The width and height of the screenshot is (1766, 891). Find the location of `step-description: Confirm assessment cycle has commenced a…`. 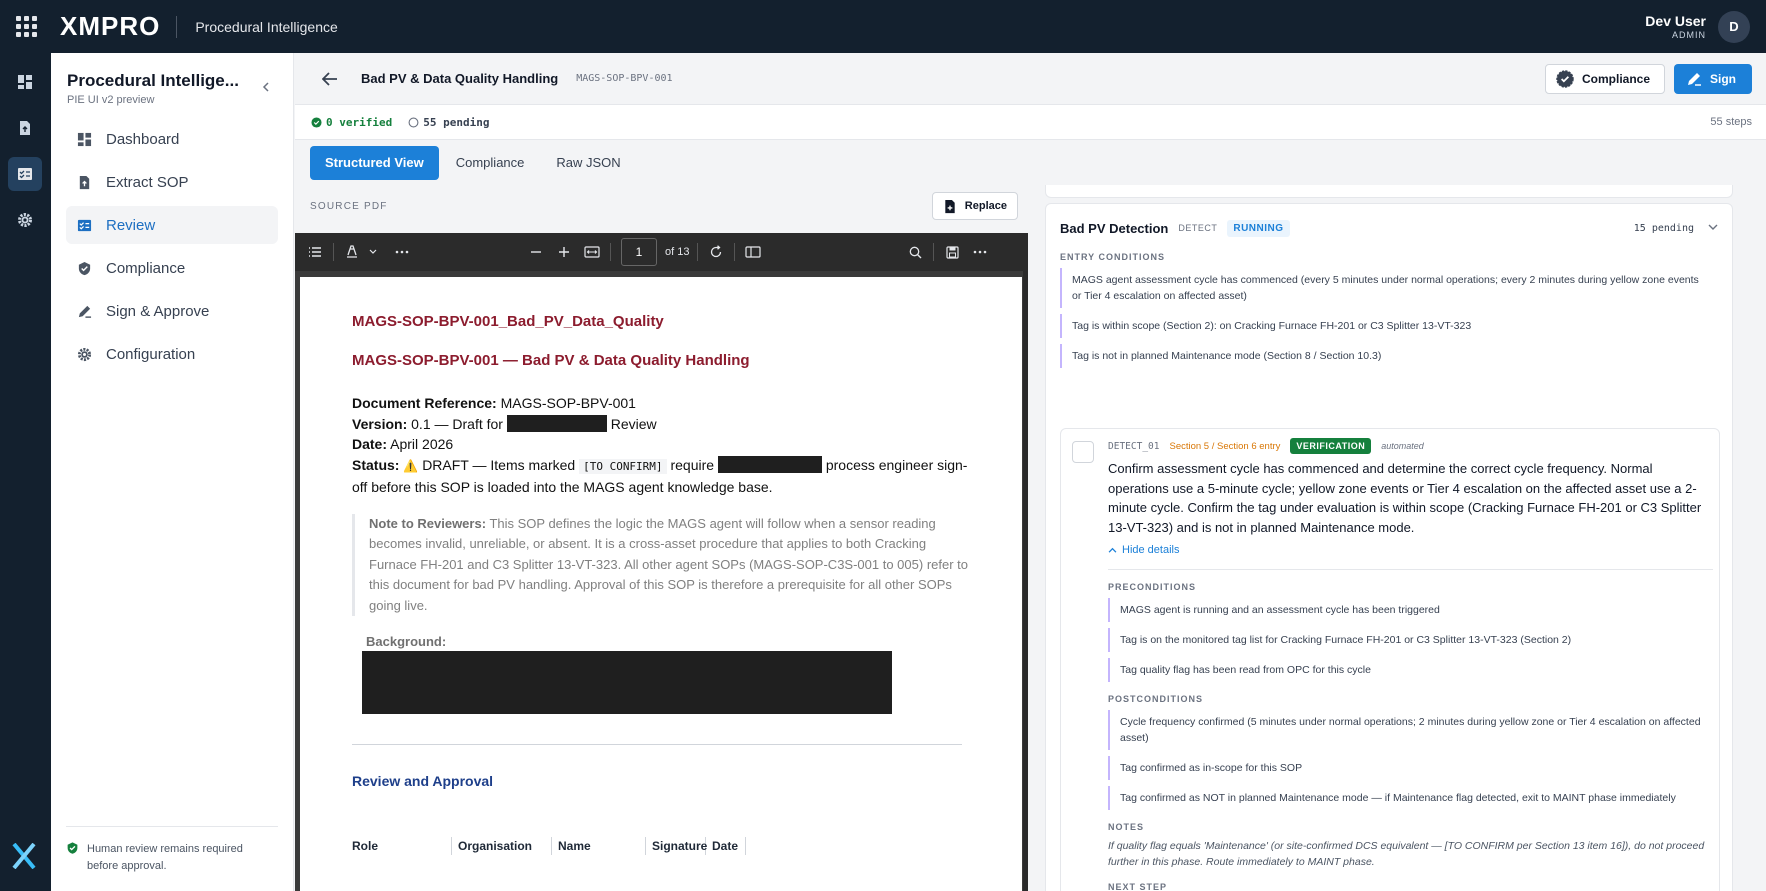

step-description: Confirm assessment cycle has commenced a… is located at coordinates (1405, 498).